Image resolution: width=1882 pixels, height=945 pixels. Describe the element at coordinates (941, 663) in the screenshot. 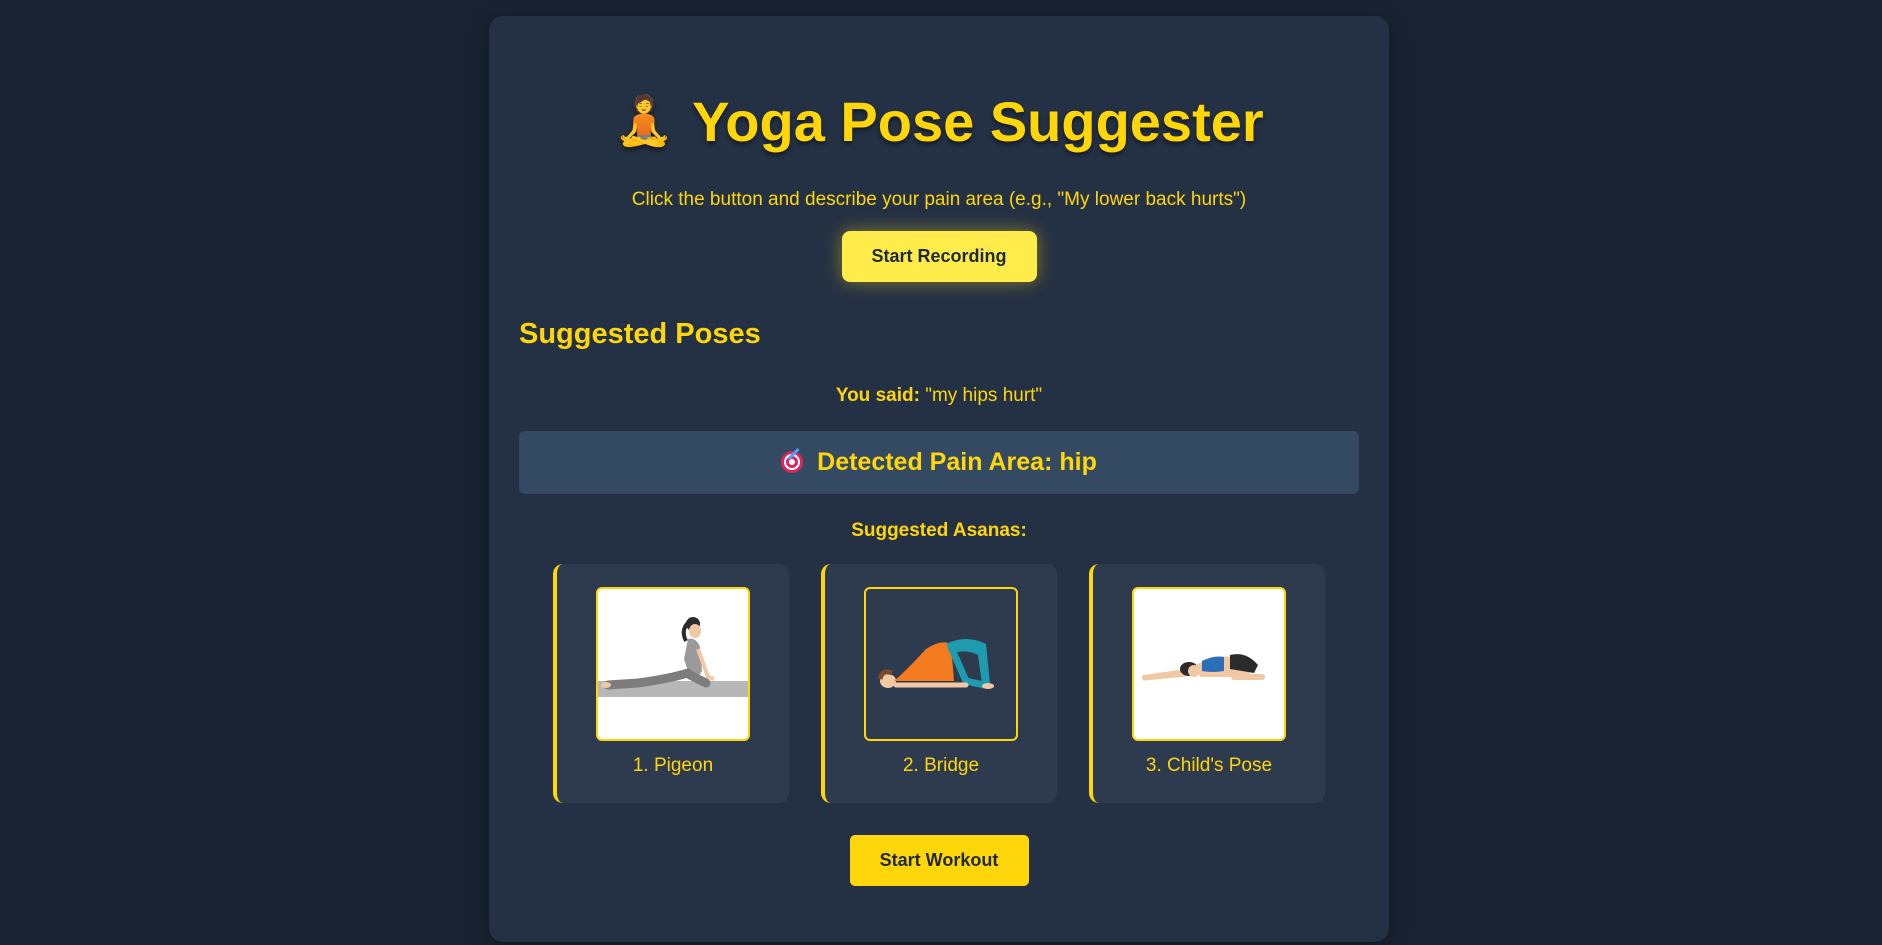

I see `bridge-pose-image` at that location.